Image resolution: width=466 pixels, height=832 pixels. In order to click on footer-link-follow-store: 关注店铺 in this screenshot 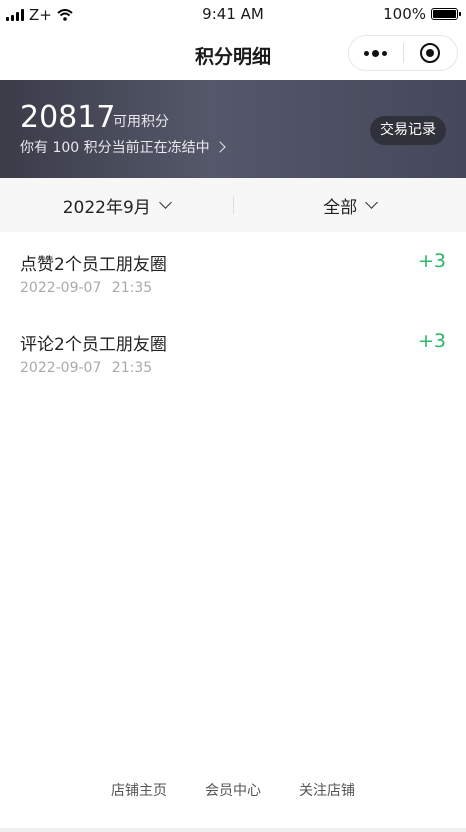, I will do `click(327, 790)`.